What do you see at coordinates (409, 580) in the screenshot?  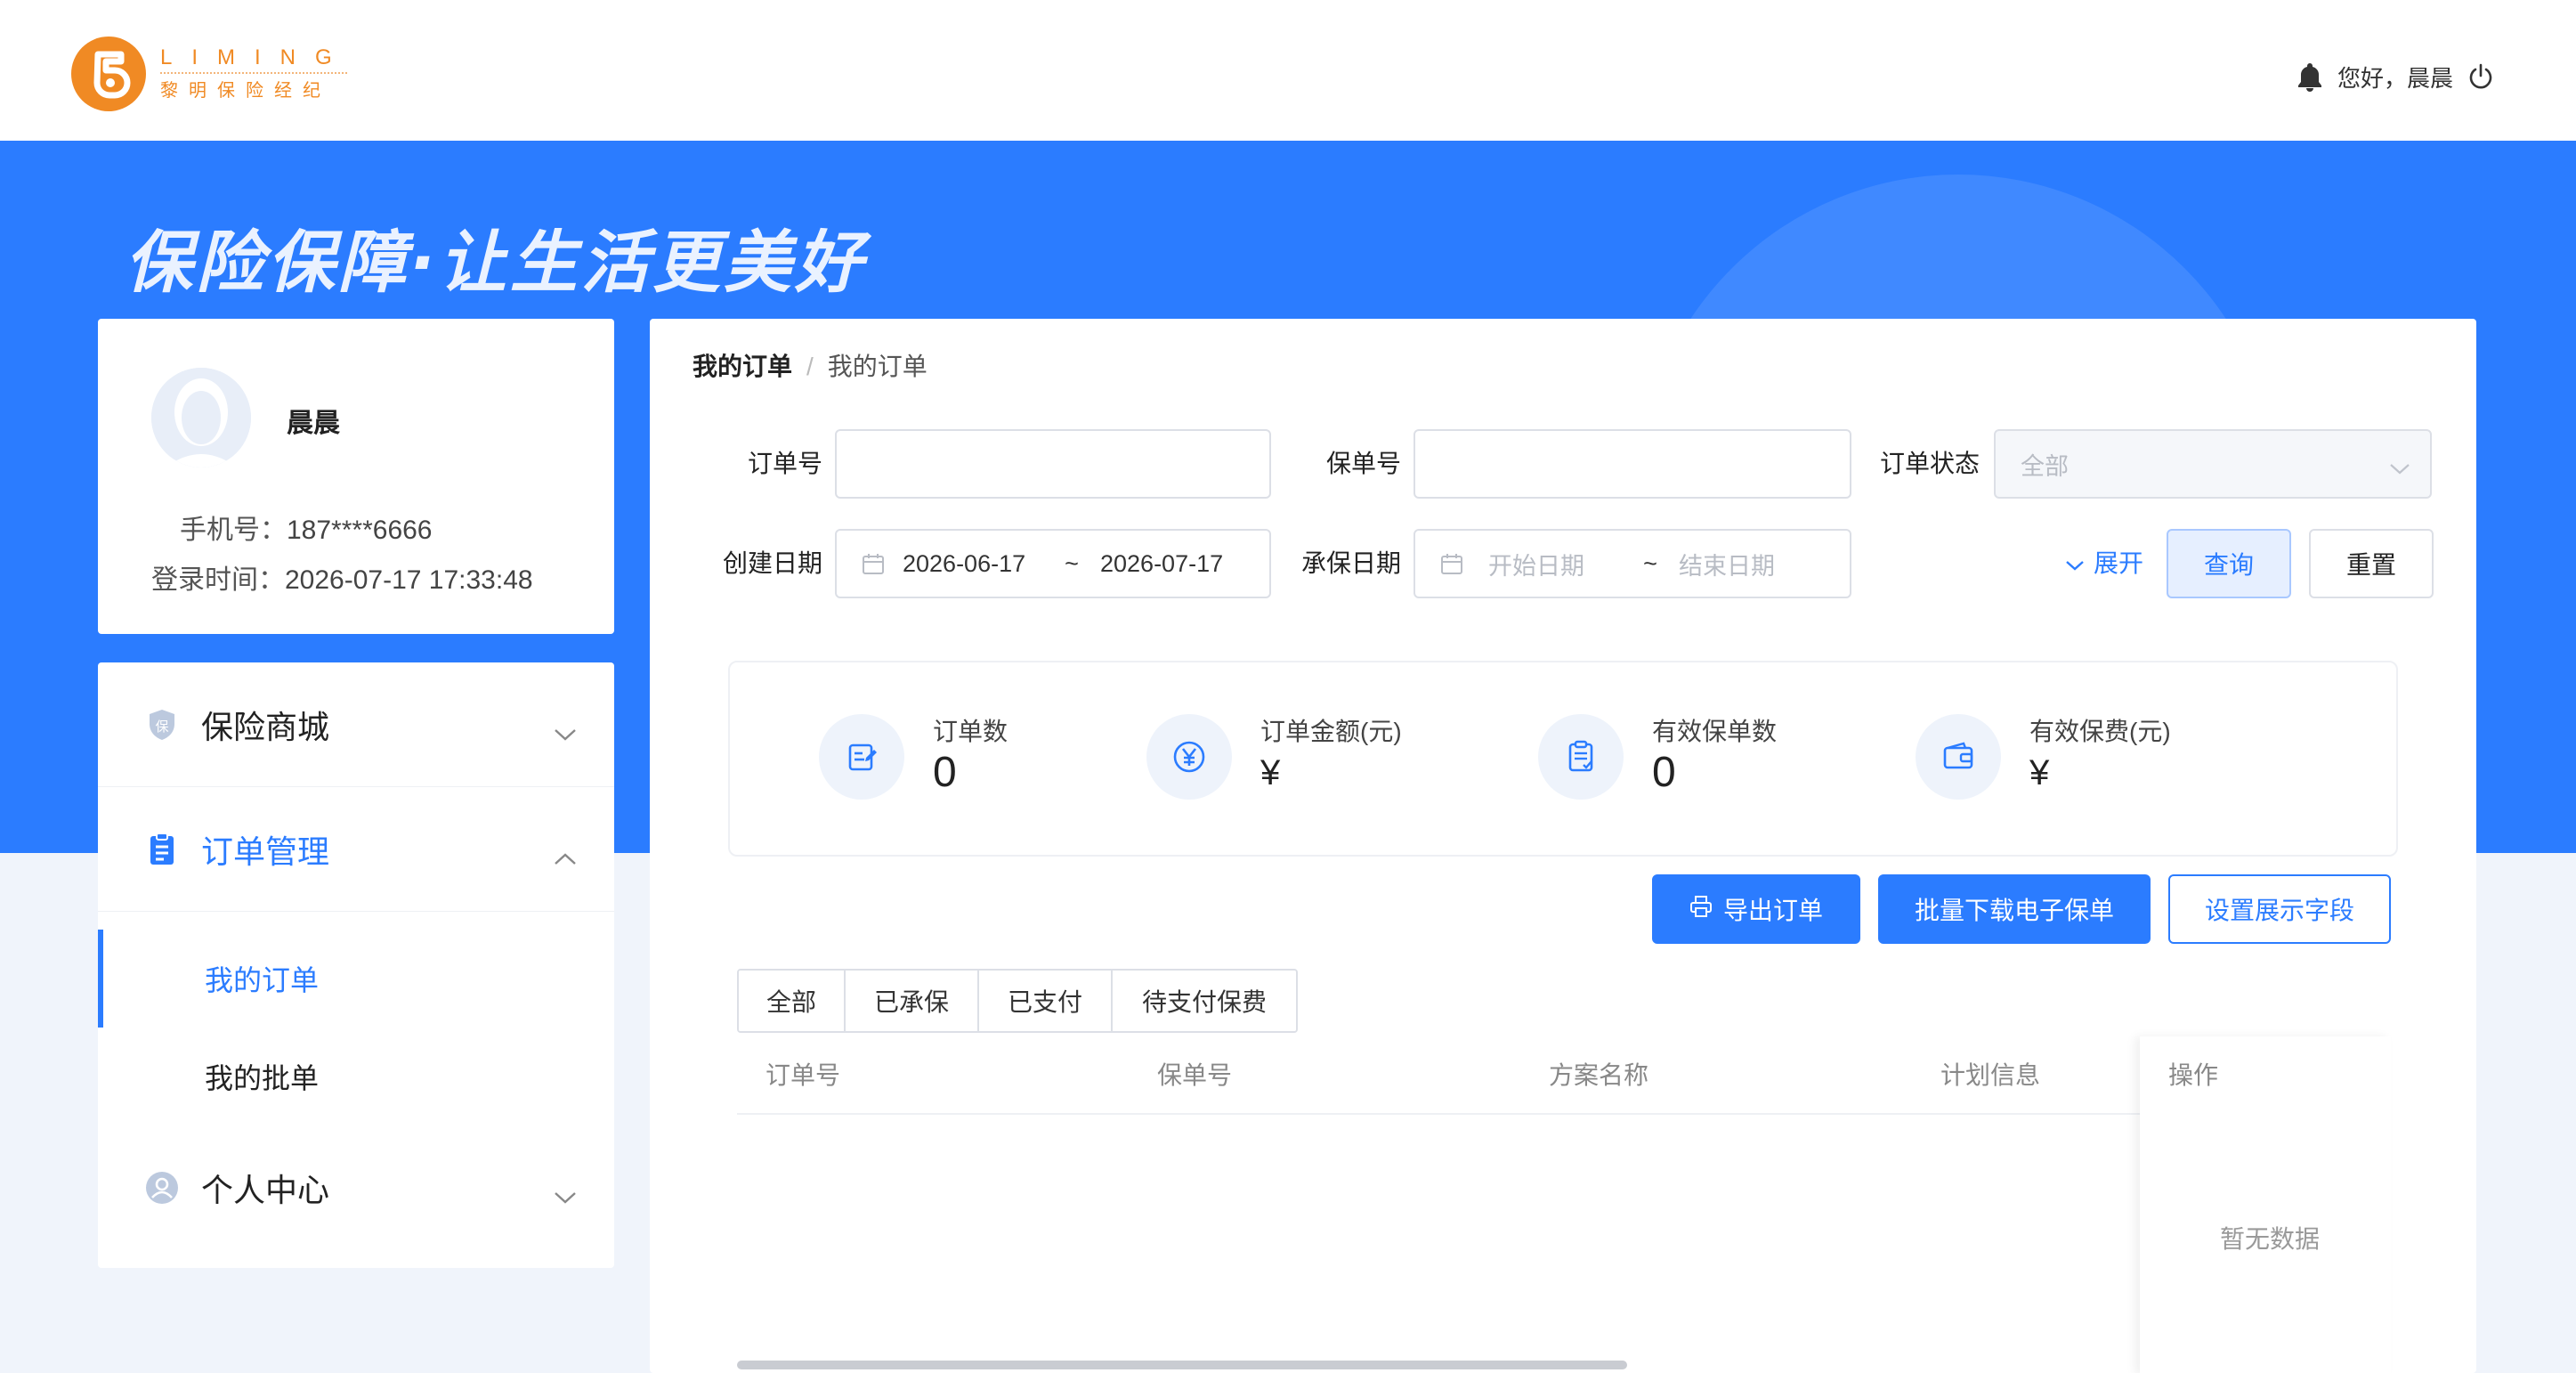 I see `login-time-value: 2026-07-17 17:33:48` at bounding box center [409, 580].